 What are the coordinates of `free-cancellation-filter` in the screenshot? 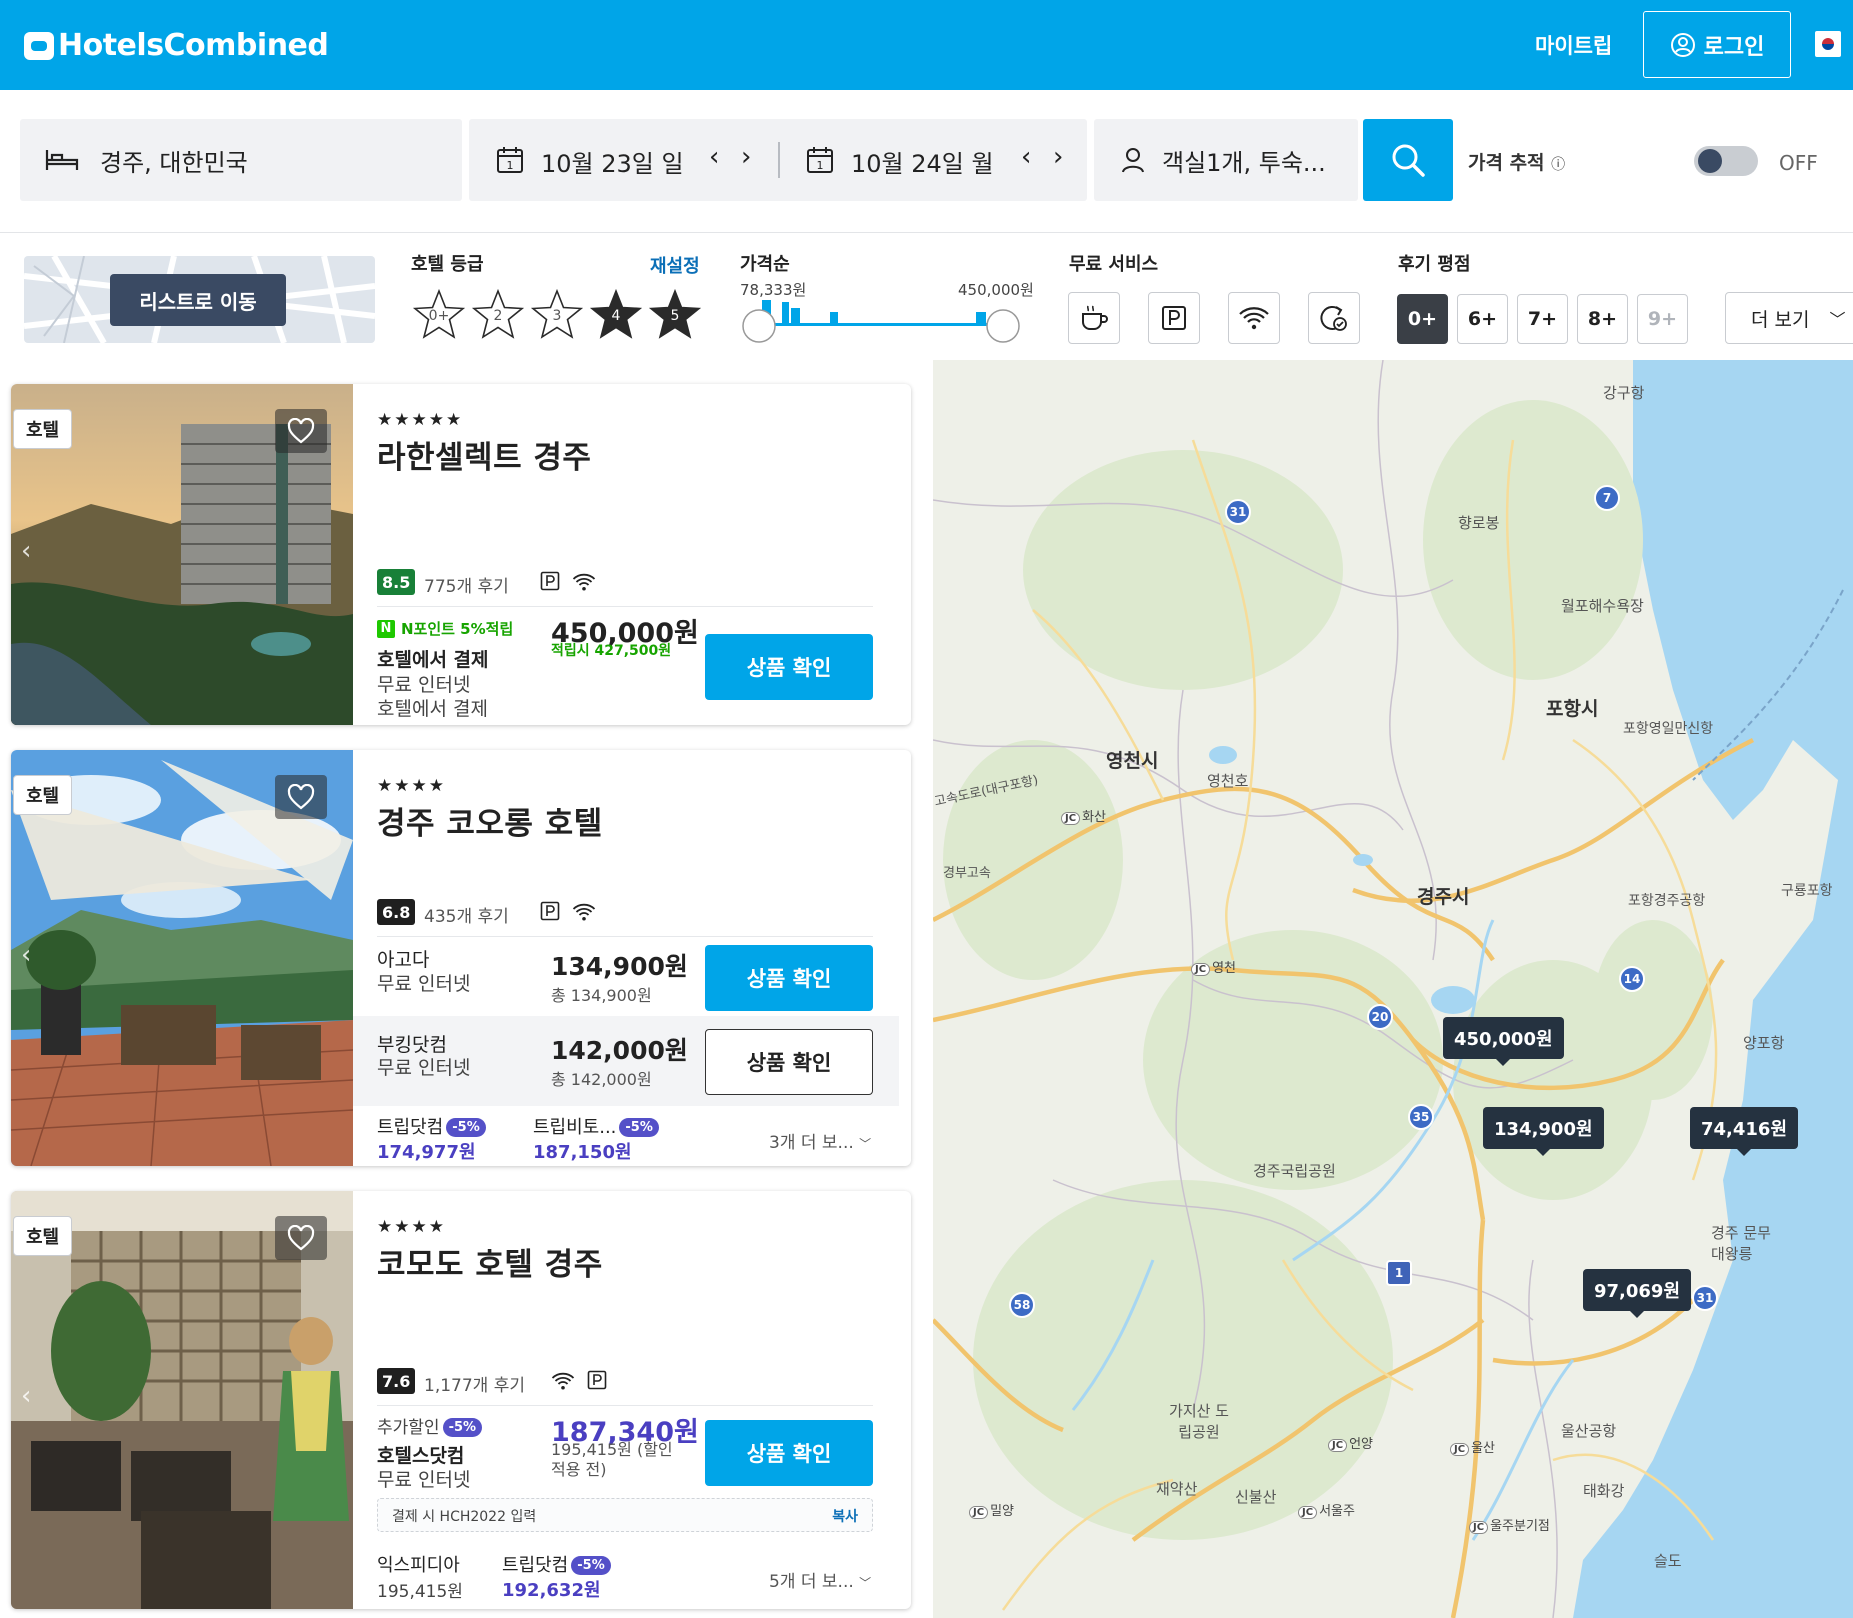 It's located at (1334, 318).